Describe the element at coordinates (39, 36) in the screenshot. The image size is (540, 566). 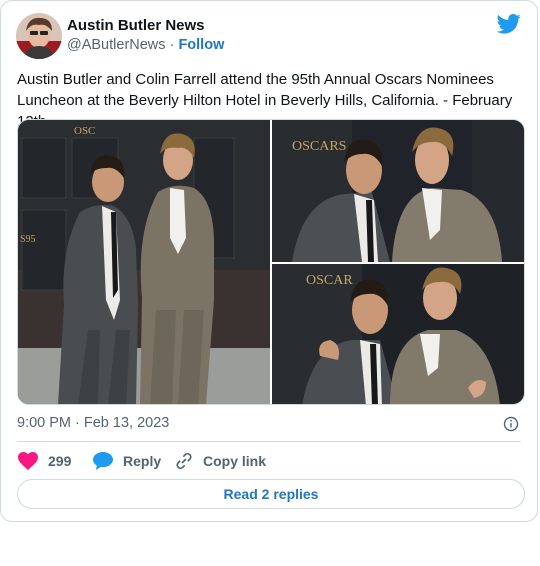
I see `avatar` at that location.